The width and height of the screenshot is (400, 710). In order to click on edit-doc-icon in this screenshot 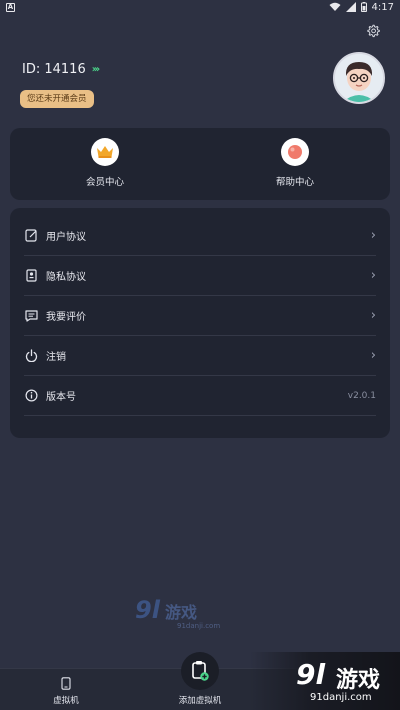, I will do `click(31, 236)`.